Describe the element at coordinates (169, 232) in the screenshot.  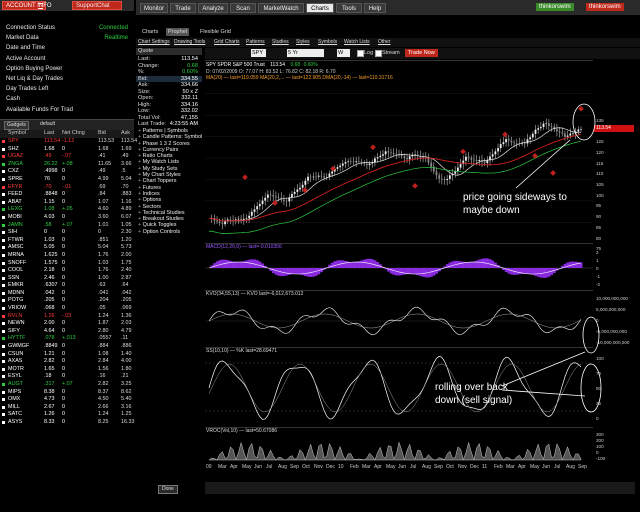
I see `quote-menu-item: Option Controls` at that location.